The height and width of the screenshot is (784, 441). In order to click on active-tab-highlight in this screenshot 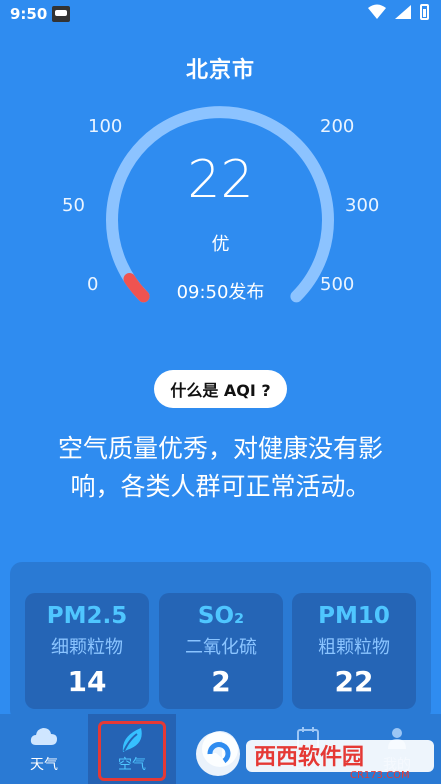, I will do `click(132, 751)`.